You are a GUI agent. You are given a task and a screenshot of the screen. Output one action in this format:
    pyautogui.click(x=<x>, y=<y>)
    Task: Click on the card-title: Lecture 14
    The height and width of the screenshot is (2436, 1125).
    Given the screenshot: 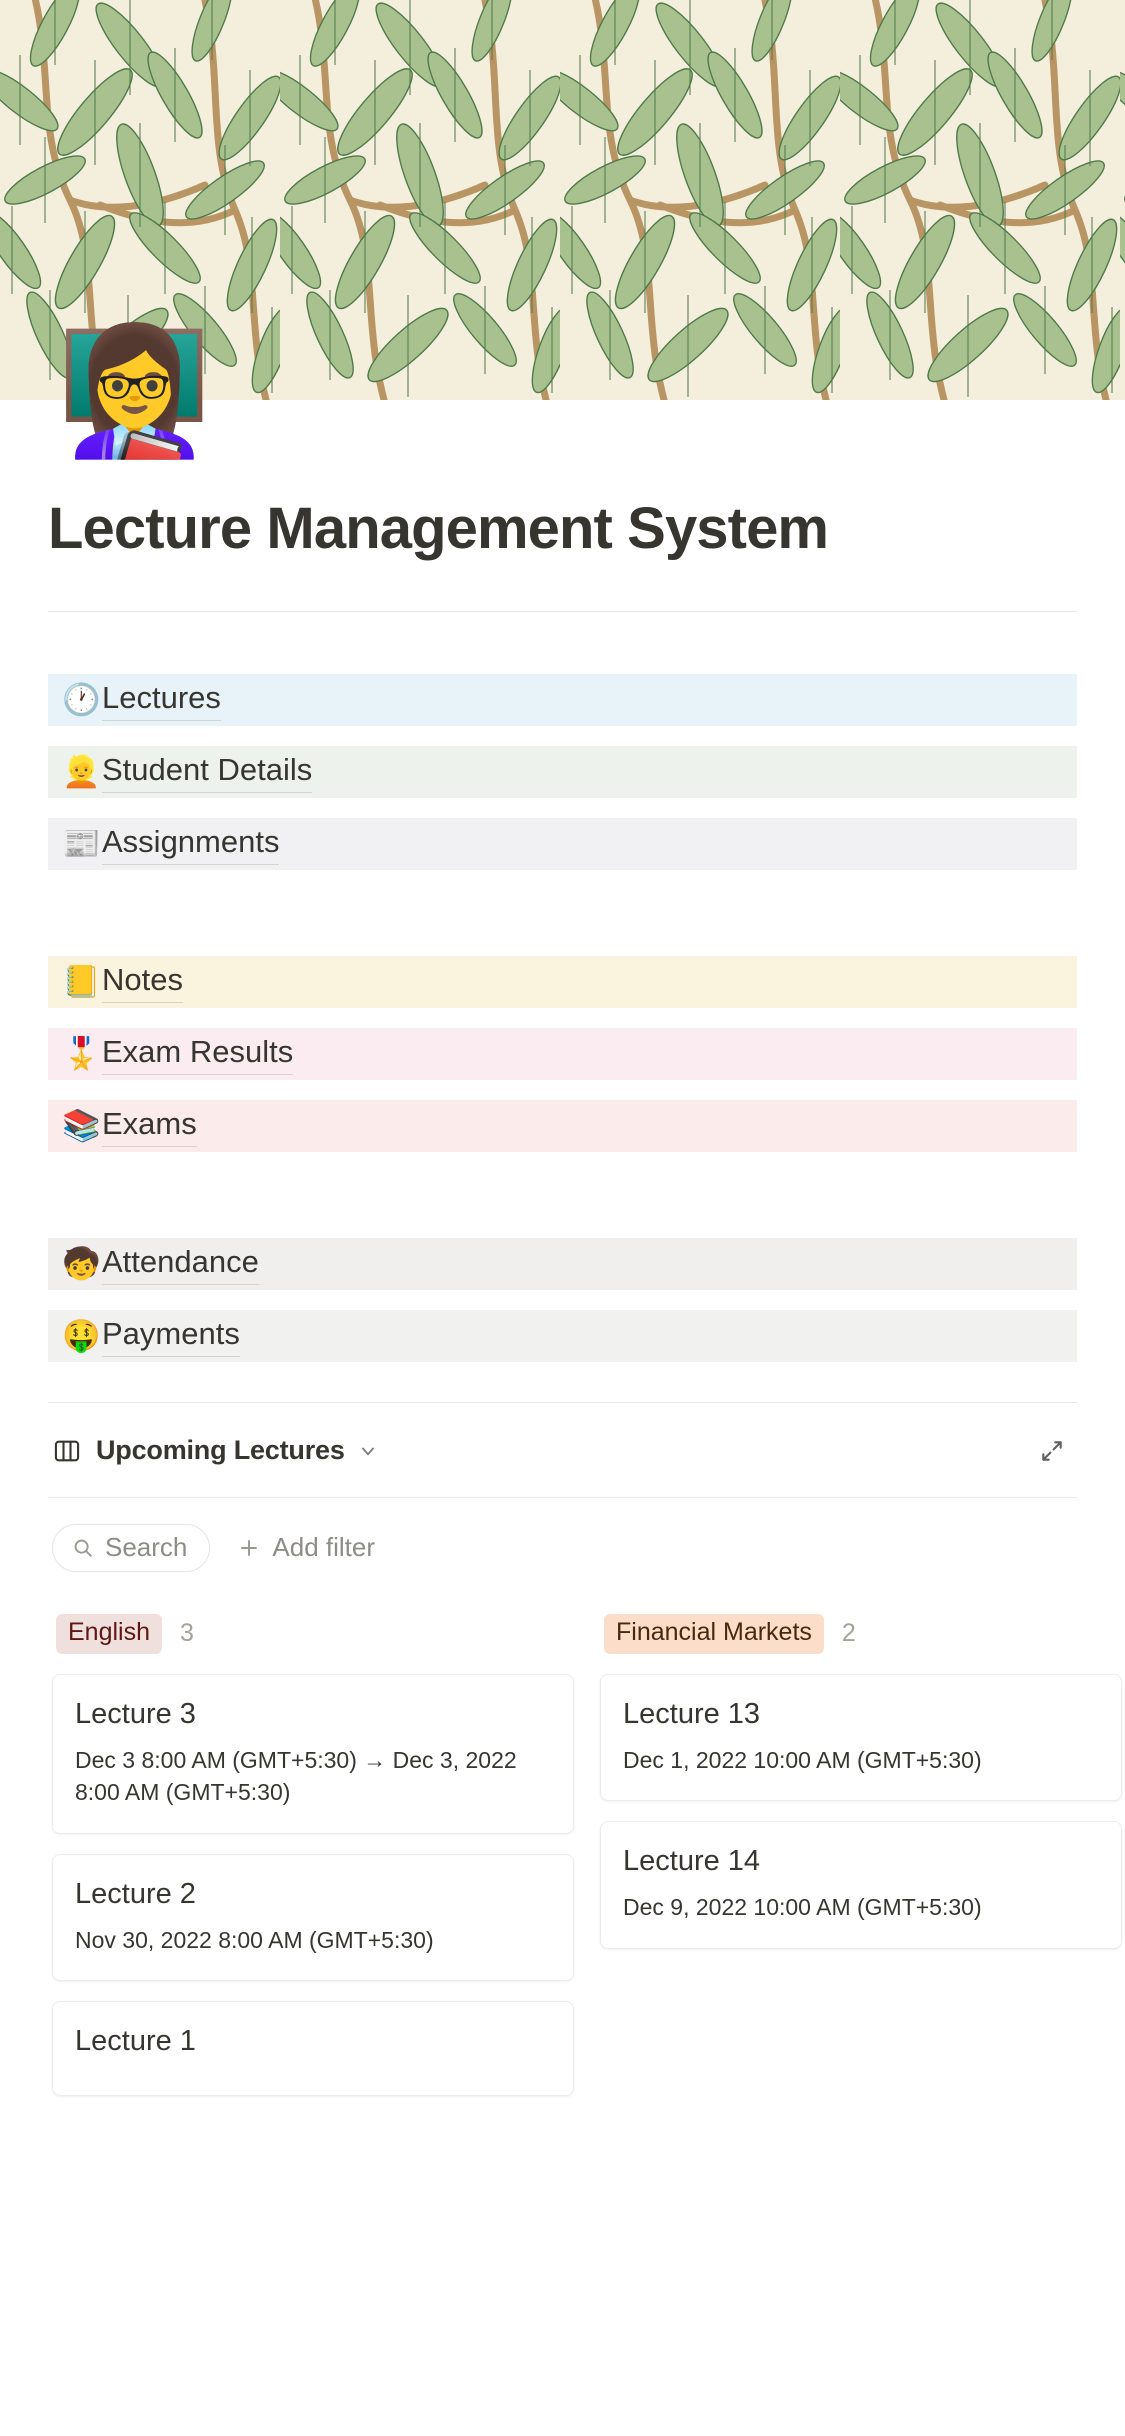 What is the action you would take?
    pyautogui.click(x=692, y=1861)
    